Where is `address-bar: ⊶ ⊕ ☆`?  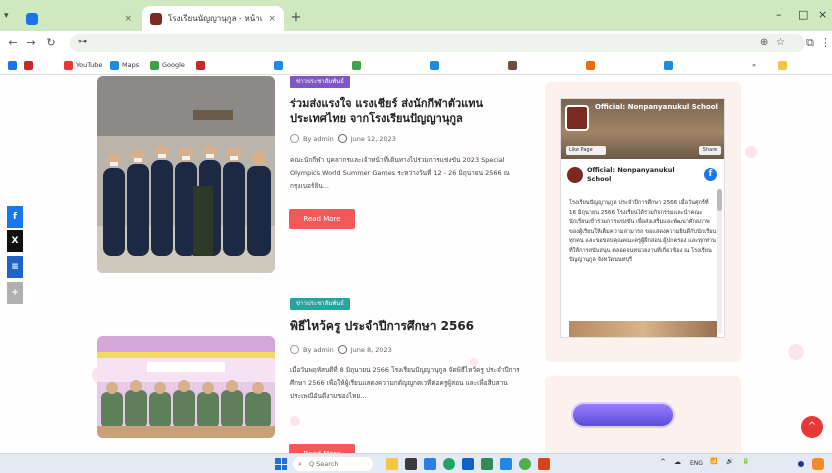
address-bar: ⊶ ⊕ ☆ is located at coordinates (437, 43).